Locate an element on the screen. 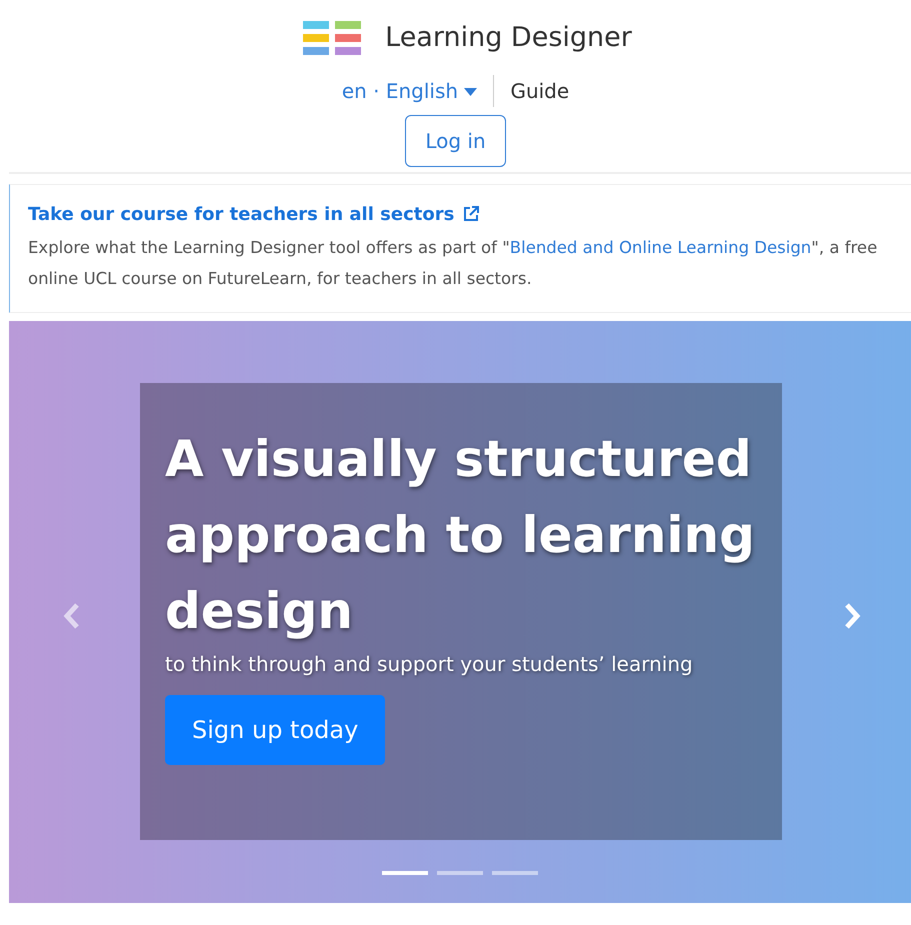 The height and width of the screenshot is (925, 911). guide-link: Guide is located at coordinates (540, 91).